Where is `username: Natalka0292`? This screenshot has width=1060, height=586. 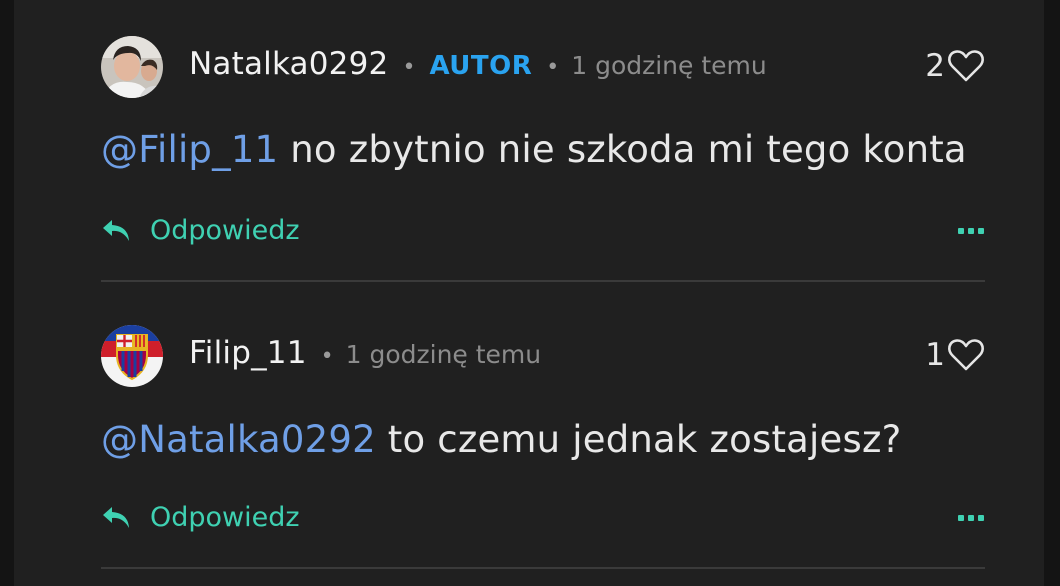 username: Natalka0292 is located at coordinates (288, 64).